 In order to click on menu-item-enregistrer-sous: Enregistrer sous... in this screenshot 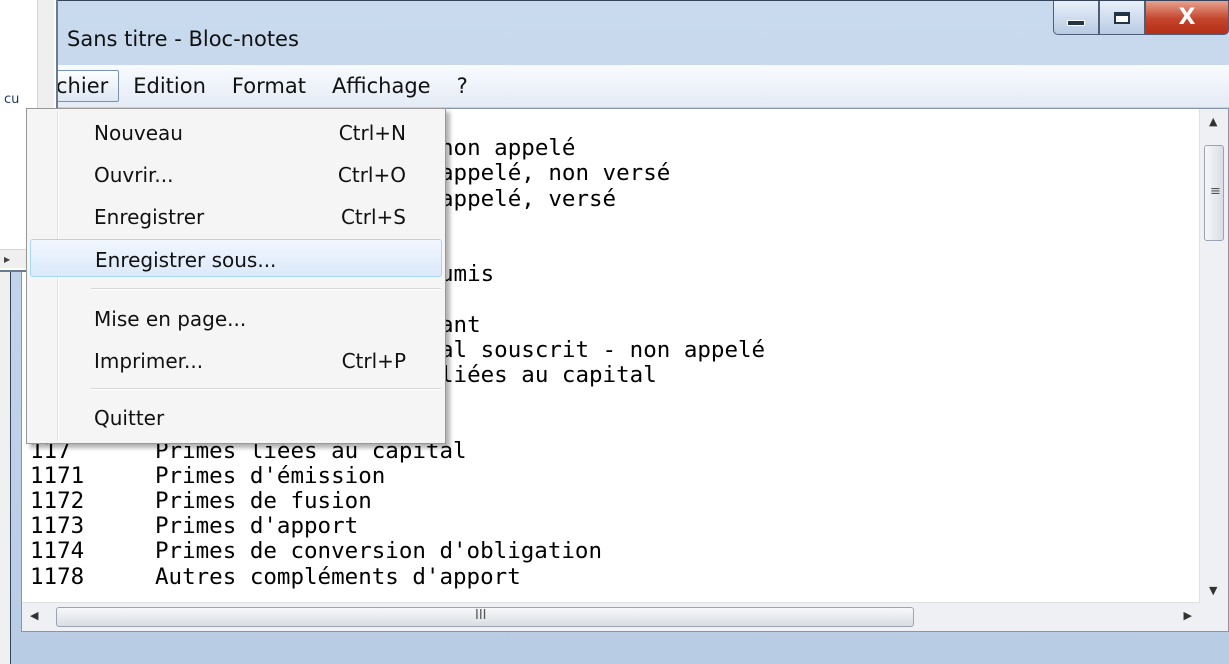, I will do `click(236, 258)`.